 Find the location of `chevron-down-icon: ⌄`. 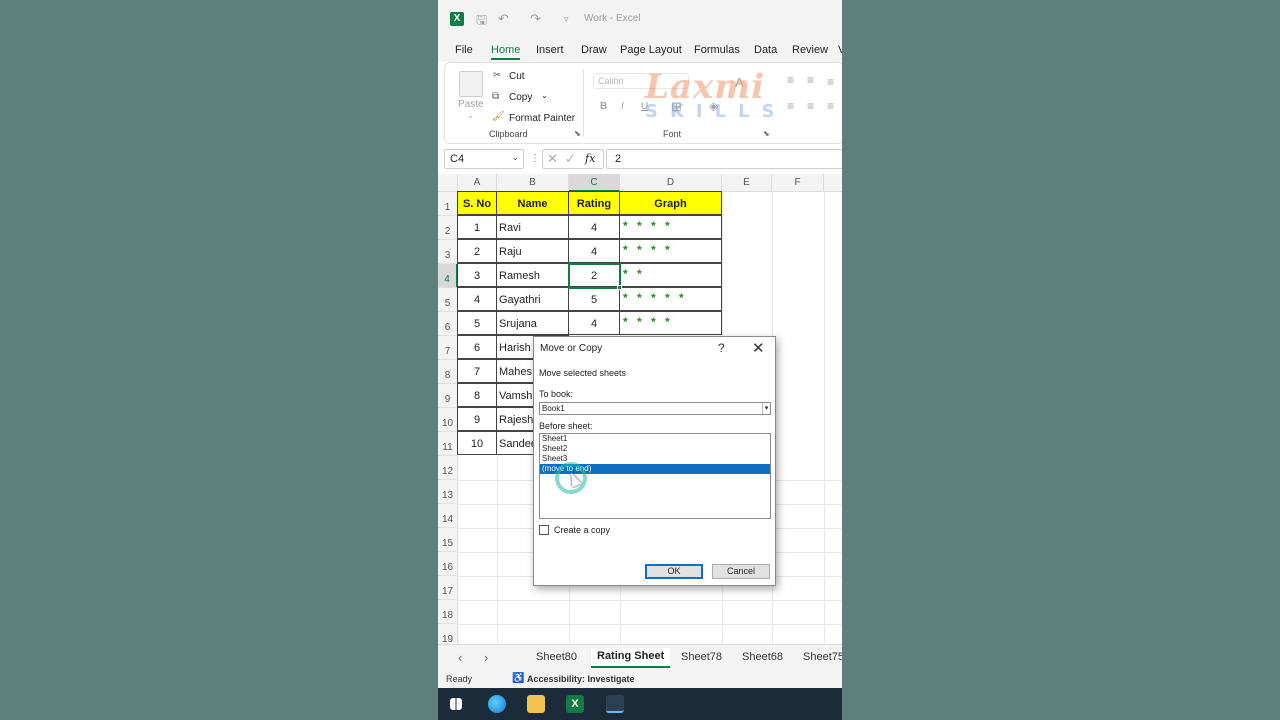

chevron-down-icon: ⌄ is located at coordinates (515, 157).